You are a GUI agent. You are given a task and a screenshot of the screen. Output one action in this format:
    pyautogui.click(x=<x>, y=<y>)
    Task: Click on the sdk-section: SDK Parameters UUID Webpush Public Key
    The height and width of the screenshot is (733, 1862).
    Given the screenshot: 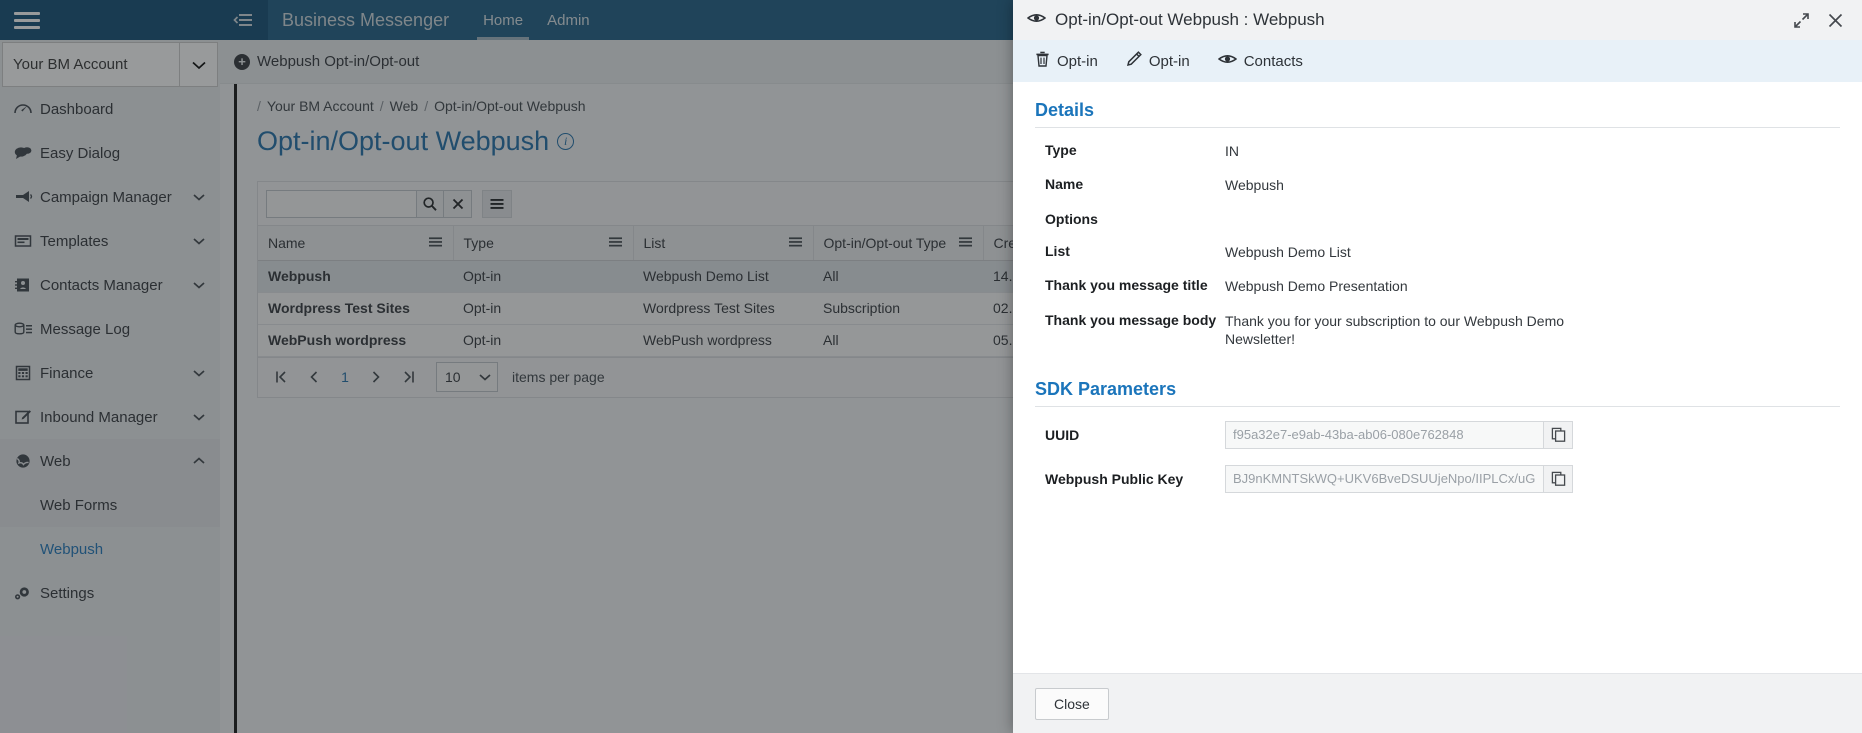 What is the action you would take?
    pyautogui.click(x=1437, y=436)
    